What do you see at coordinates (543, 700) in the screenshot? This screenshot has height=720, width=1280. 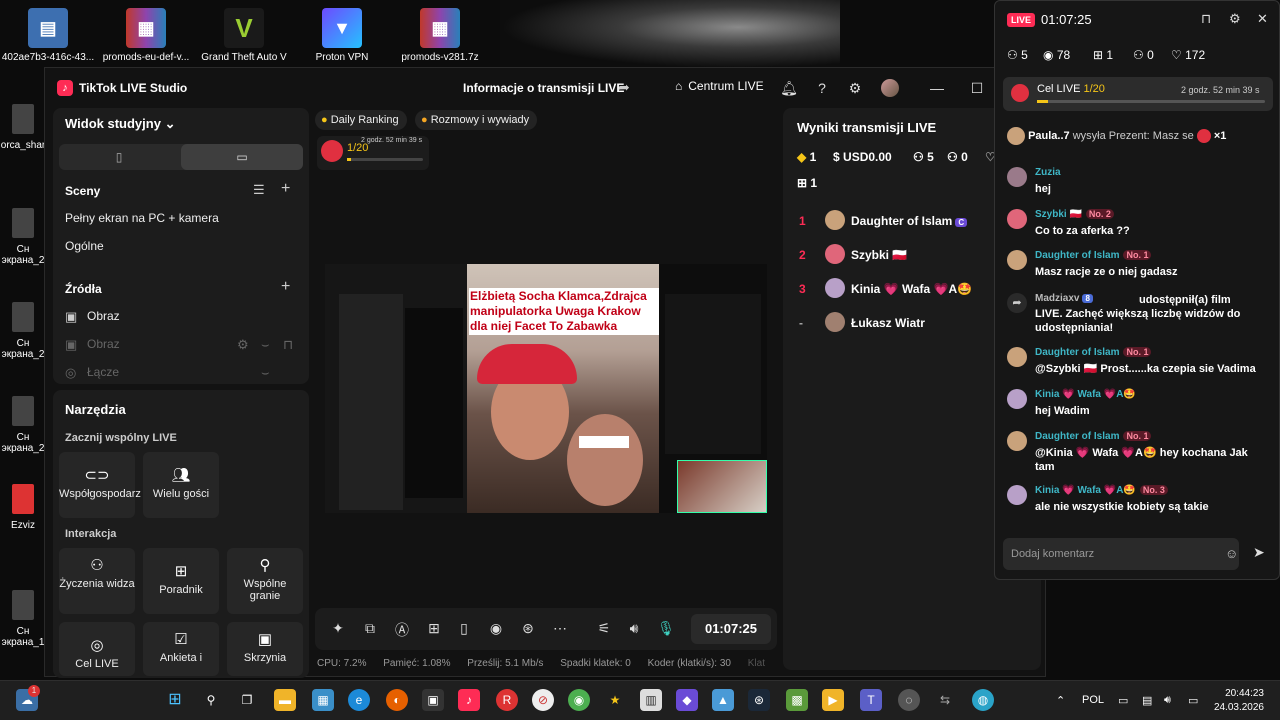 I see `app-icon: ⊘` at bounding box center [543, 700].